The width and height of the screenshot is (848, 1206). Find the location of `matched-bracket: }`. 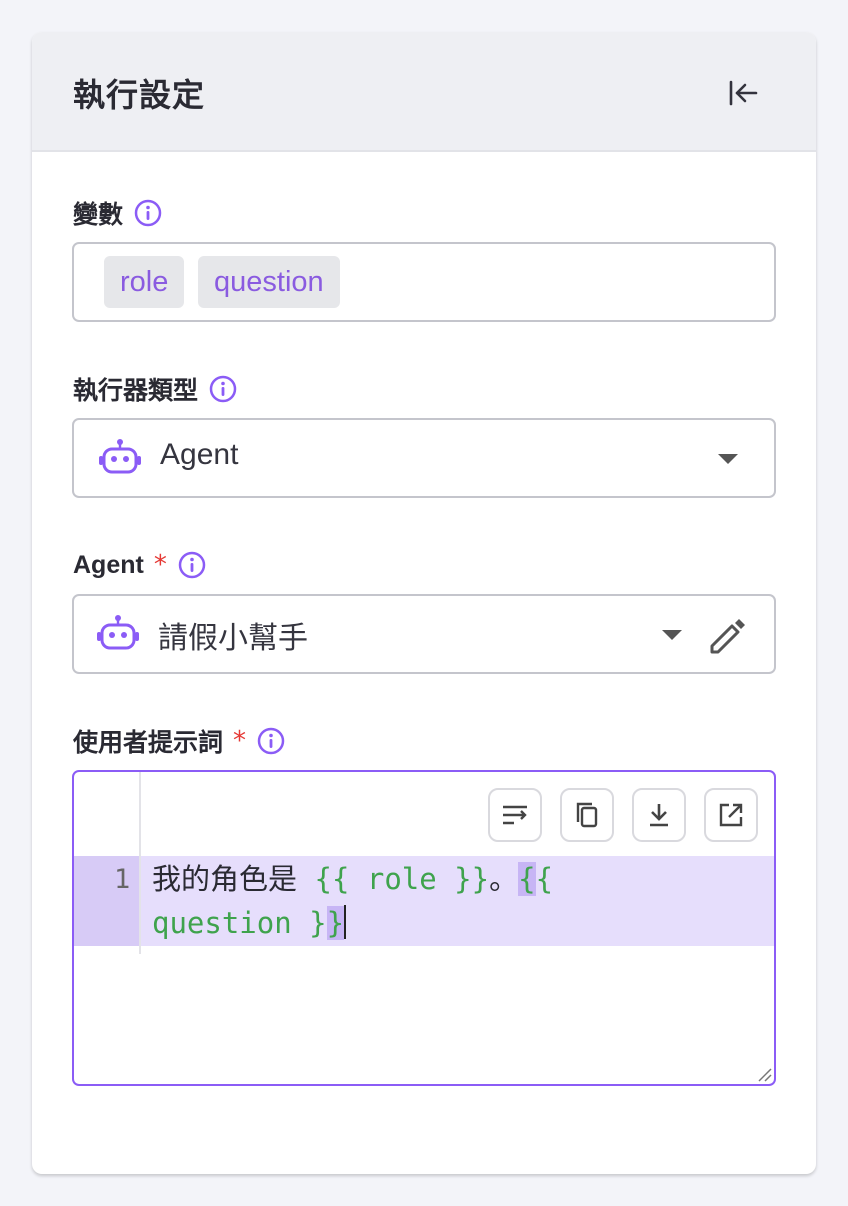

matched-bracket: } is located at coordinates (335, 923).